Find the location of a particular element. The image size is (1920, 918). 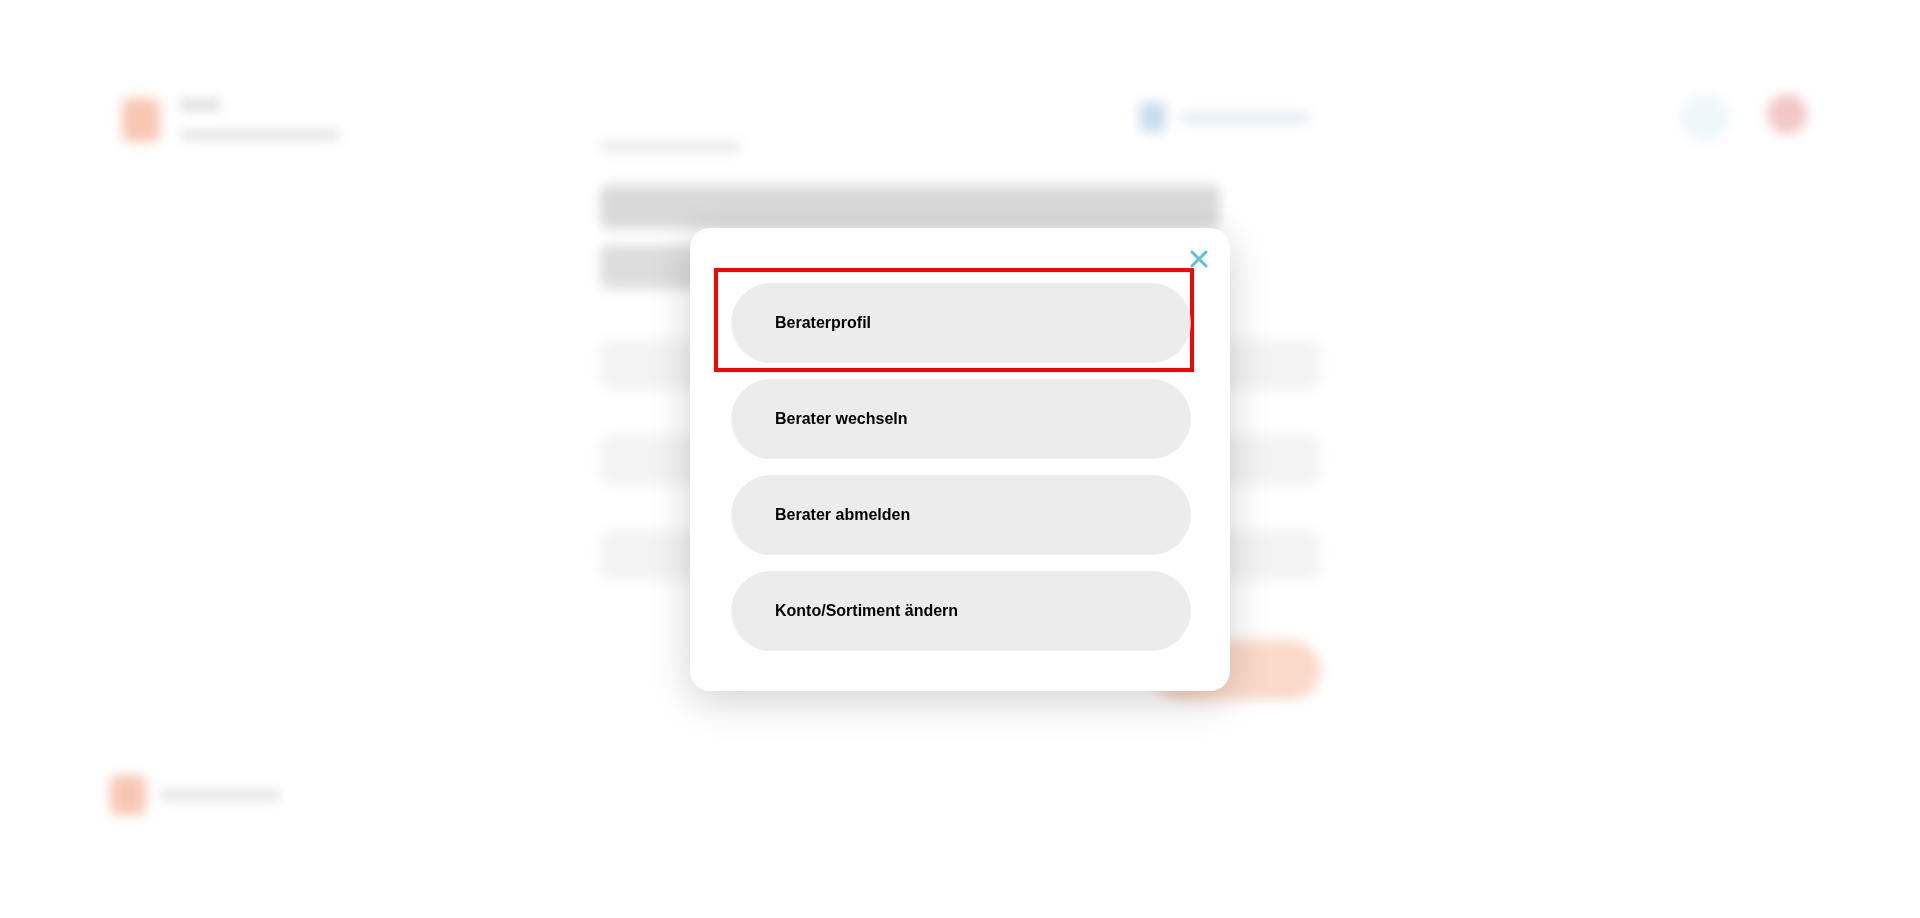

menu-option-button: Berater abmelden is located at coordinates (961, 514).